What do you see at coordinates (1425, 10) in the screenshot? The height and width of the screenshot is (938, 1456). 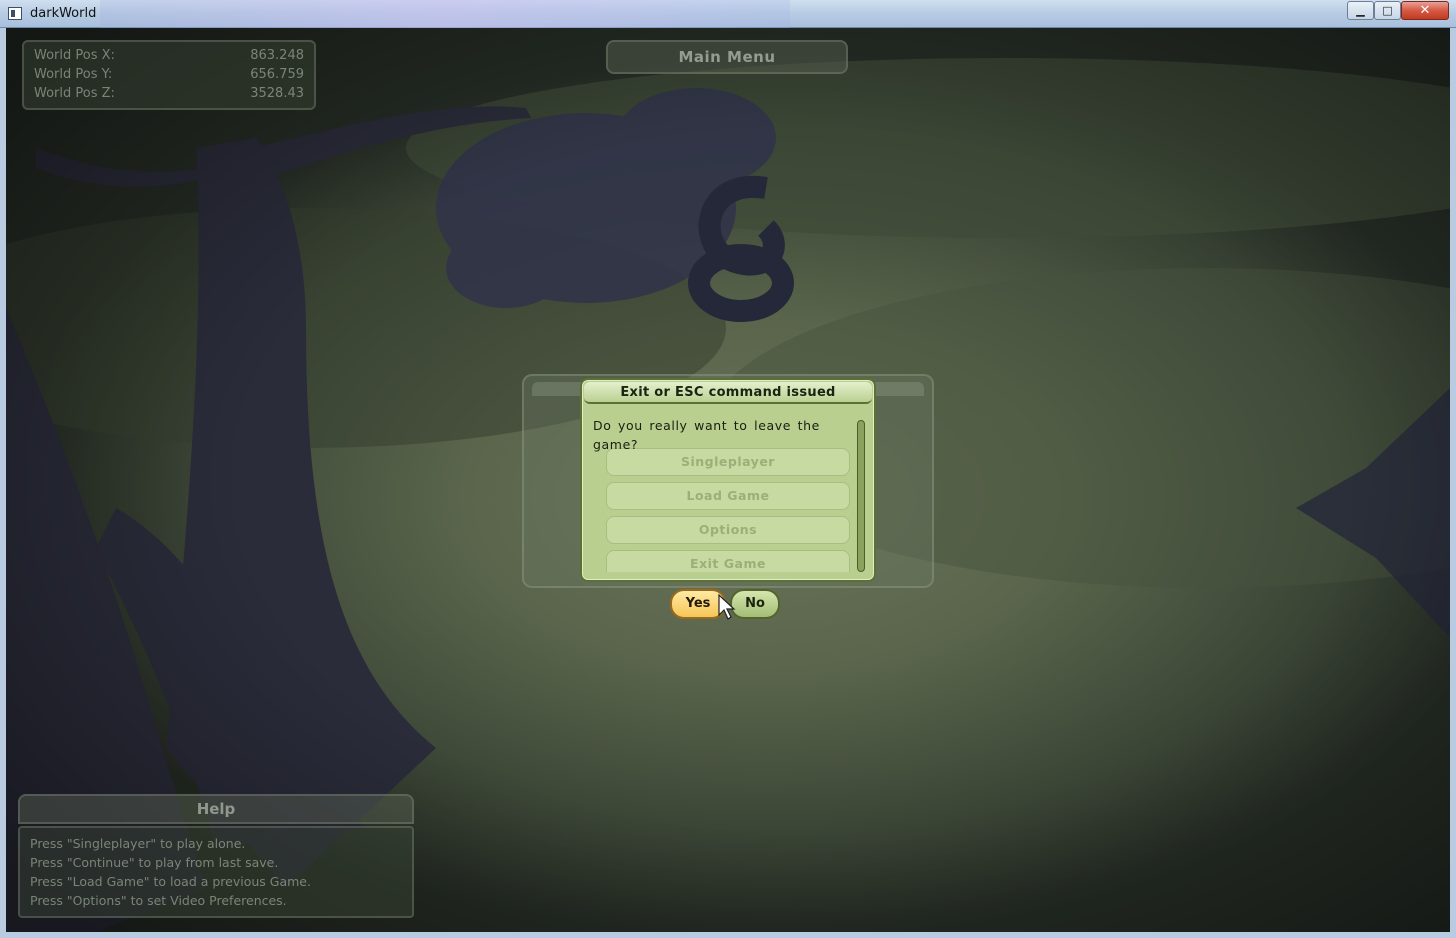 I see `close-button: ✕` at bounding box center [1425, 10].